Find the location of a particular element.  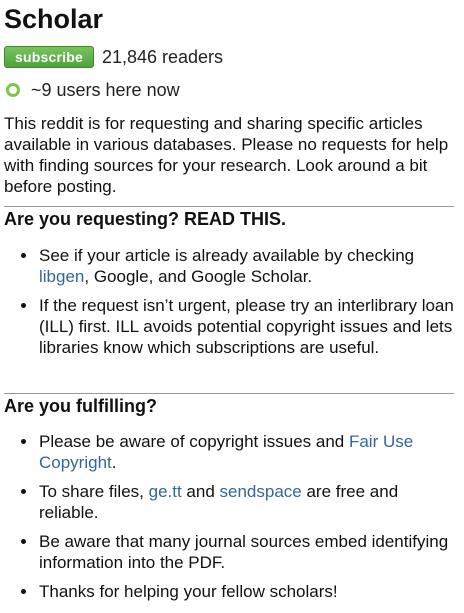

list-item-text: , Google, and Google Scholar. is located at coordinates (198, 276).